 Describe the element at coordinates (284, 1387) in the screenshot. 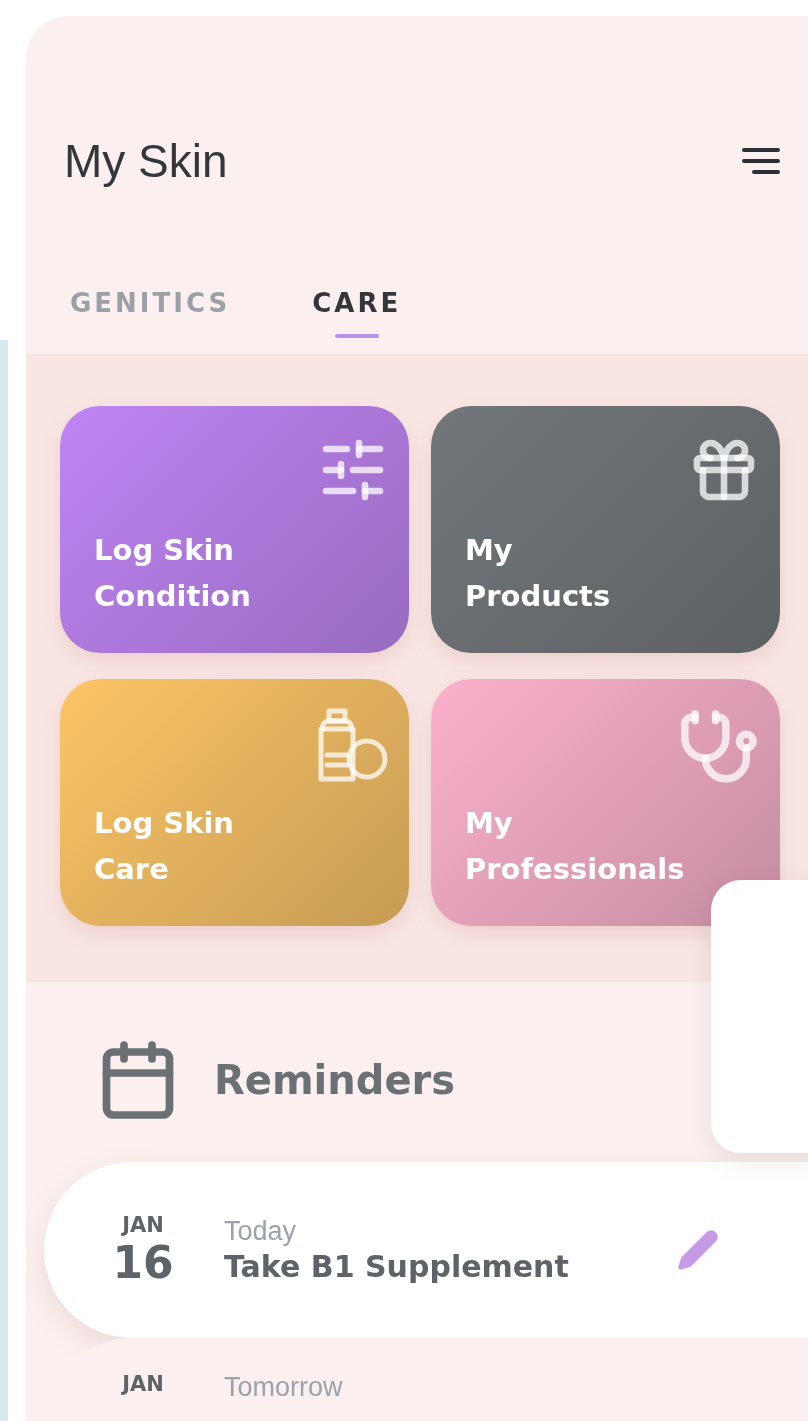

I see `reminder-when: Tomorrow` at that location.